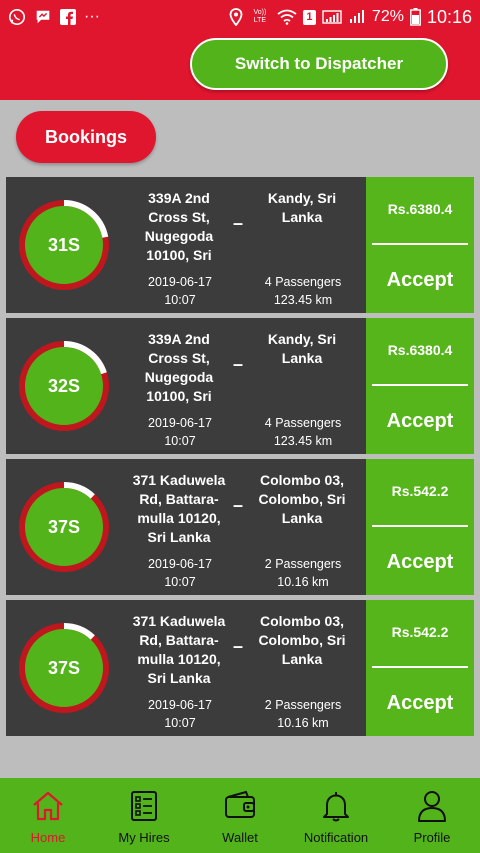  I want to click on nav-profile: Profile, so click(432, 815).